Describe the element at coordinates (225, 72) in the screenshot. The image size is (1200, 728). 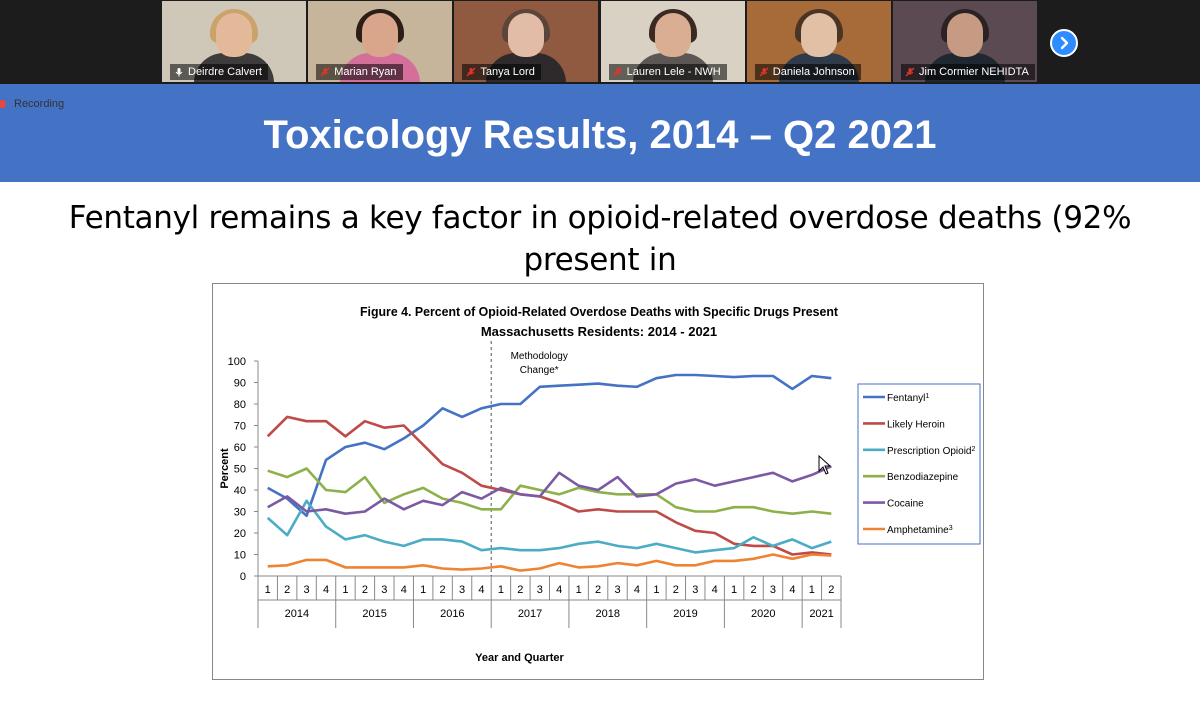
I see `participant-name: Deirdre Calvert` at that location.